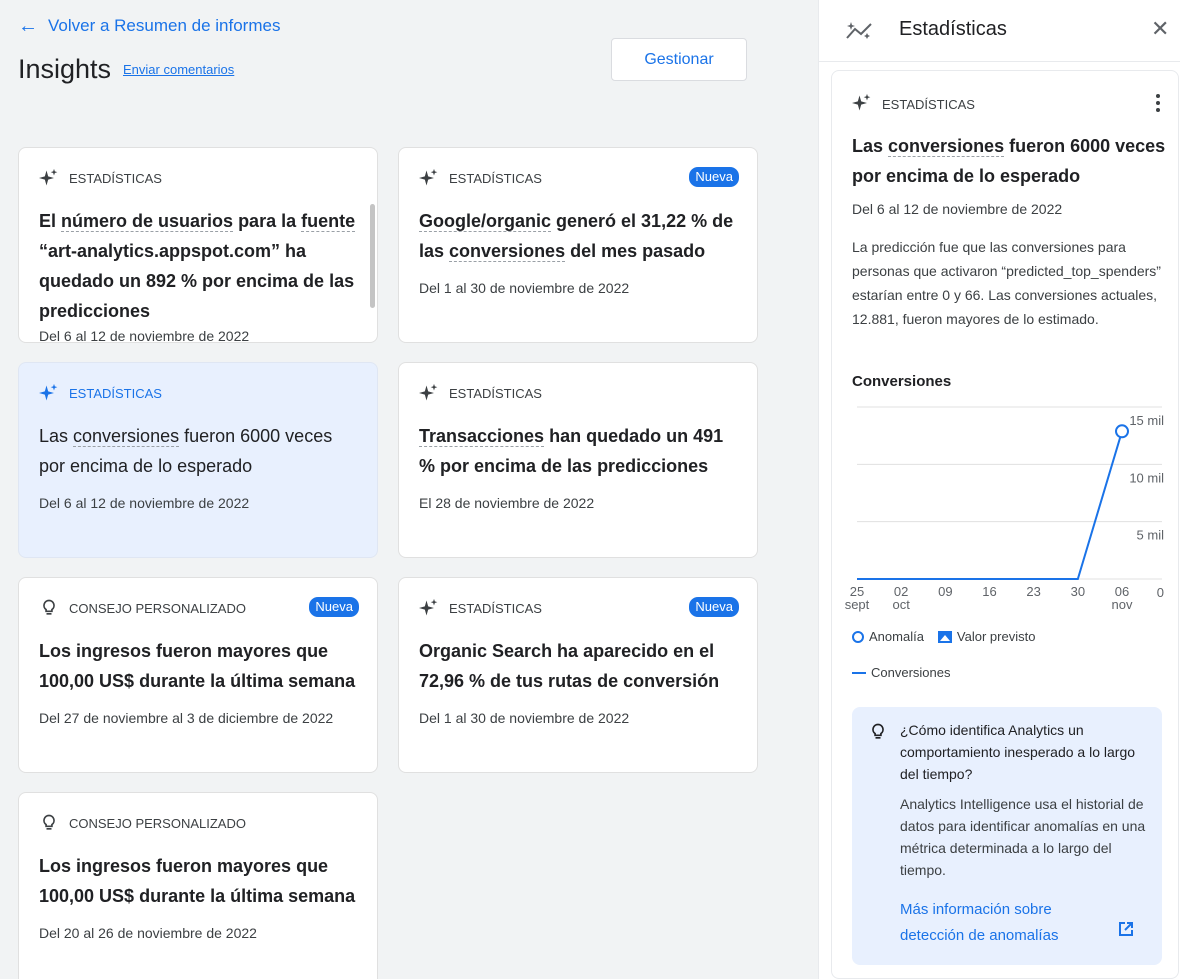 The height and width of the screenshot is (979, 1180). Describe the element at coordinates (986, 636) in the screenshot. I see `legend-expected: Valor previsto` at that location.